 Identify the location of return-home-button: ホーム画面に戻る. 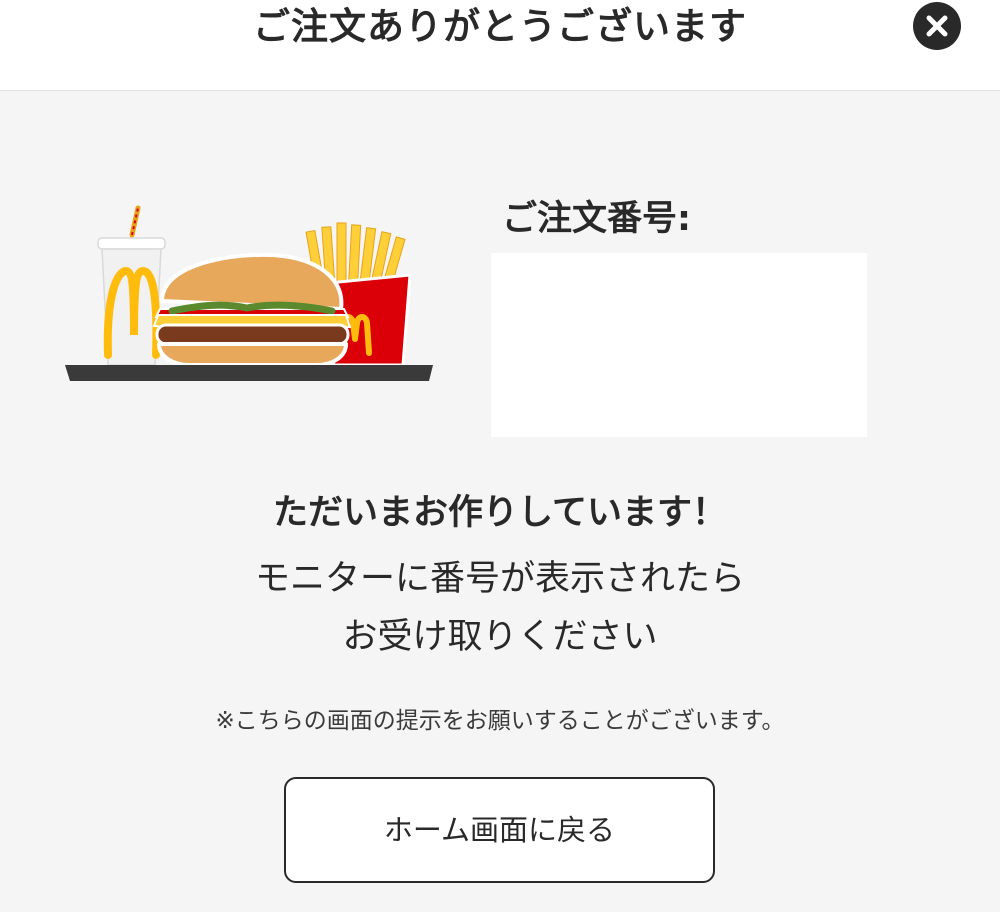
(499, 830).